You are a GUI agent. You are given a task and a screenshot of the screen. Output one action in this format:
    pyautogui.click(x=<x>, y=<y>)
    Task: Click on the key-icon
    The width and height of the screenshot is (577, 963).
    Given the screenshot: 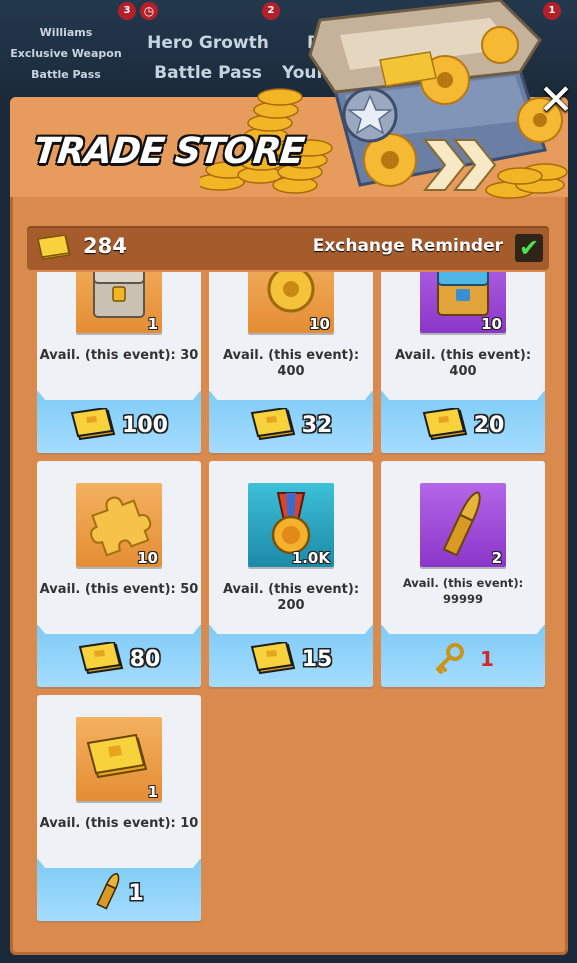 What is the action you would take?
    pyautogui.click(x=450, y=658)
    